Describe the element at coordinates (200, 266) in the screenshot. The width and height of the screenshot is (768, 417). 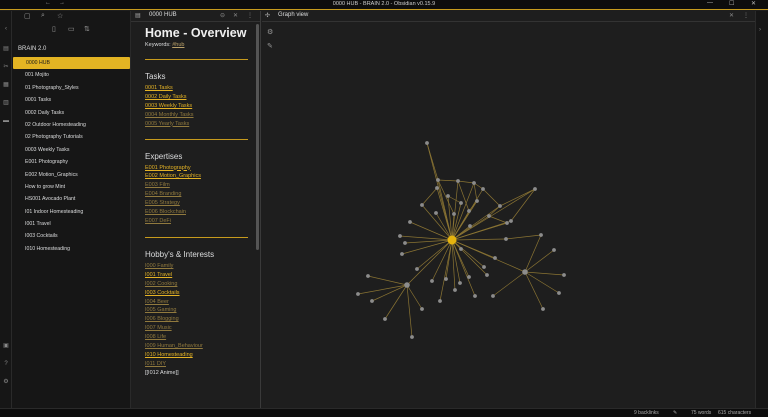
I see `note-link: I000 Family` at that location.